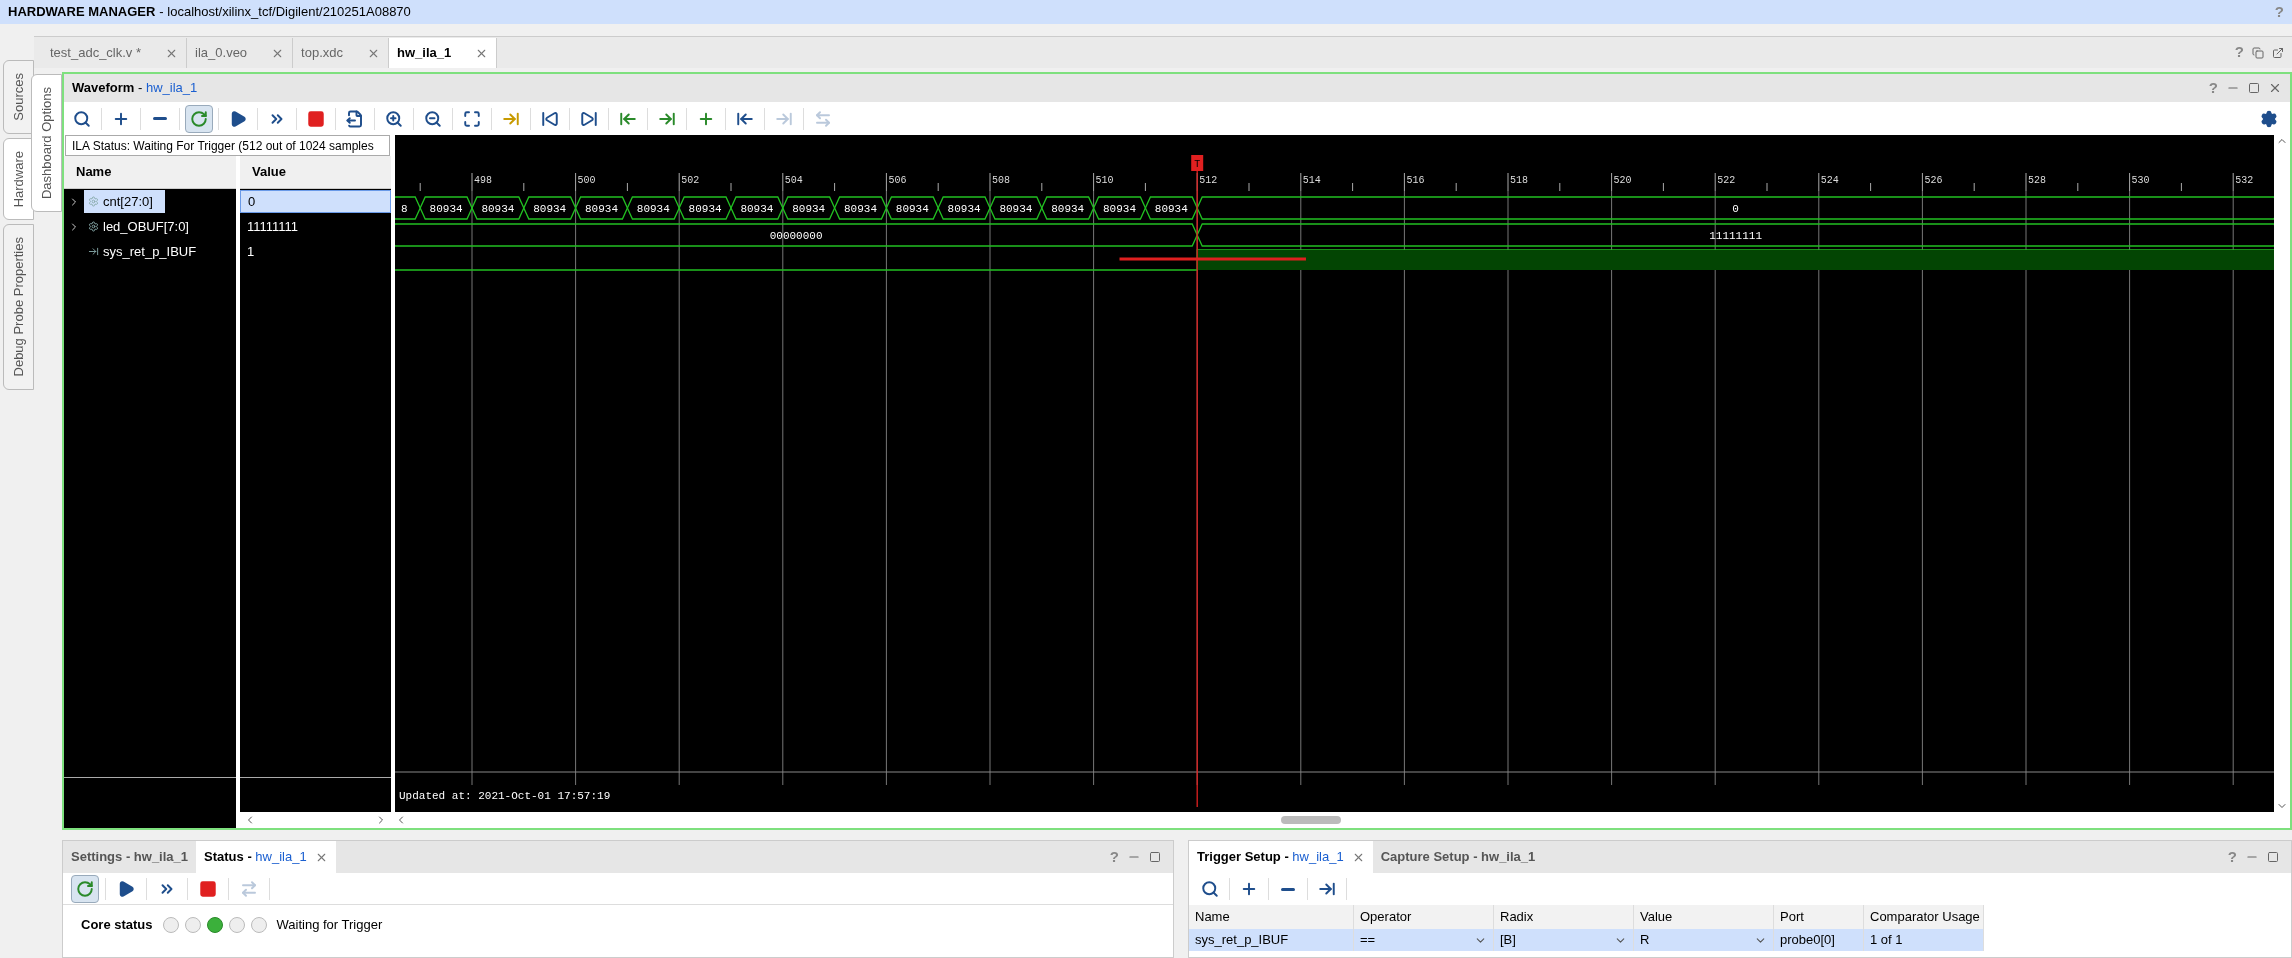 This screenshot has height=958, width=2292. What do you see at coordinates (1564, 940) in the screenshot?
I see `dropdown: [B]` at bounding box center [1564, 940].